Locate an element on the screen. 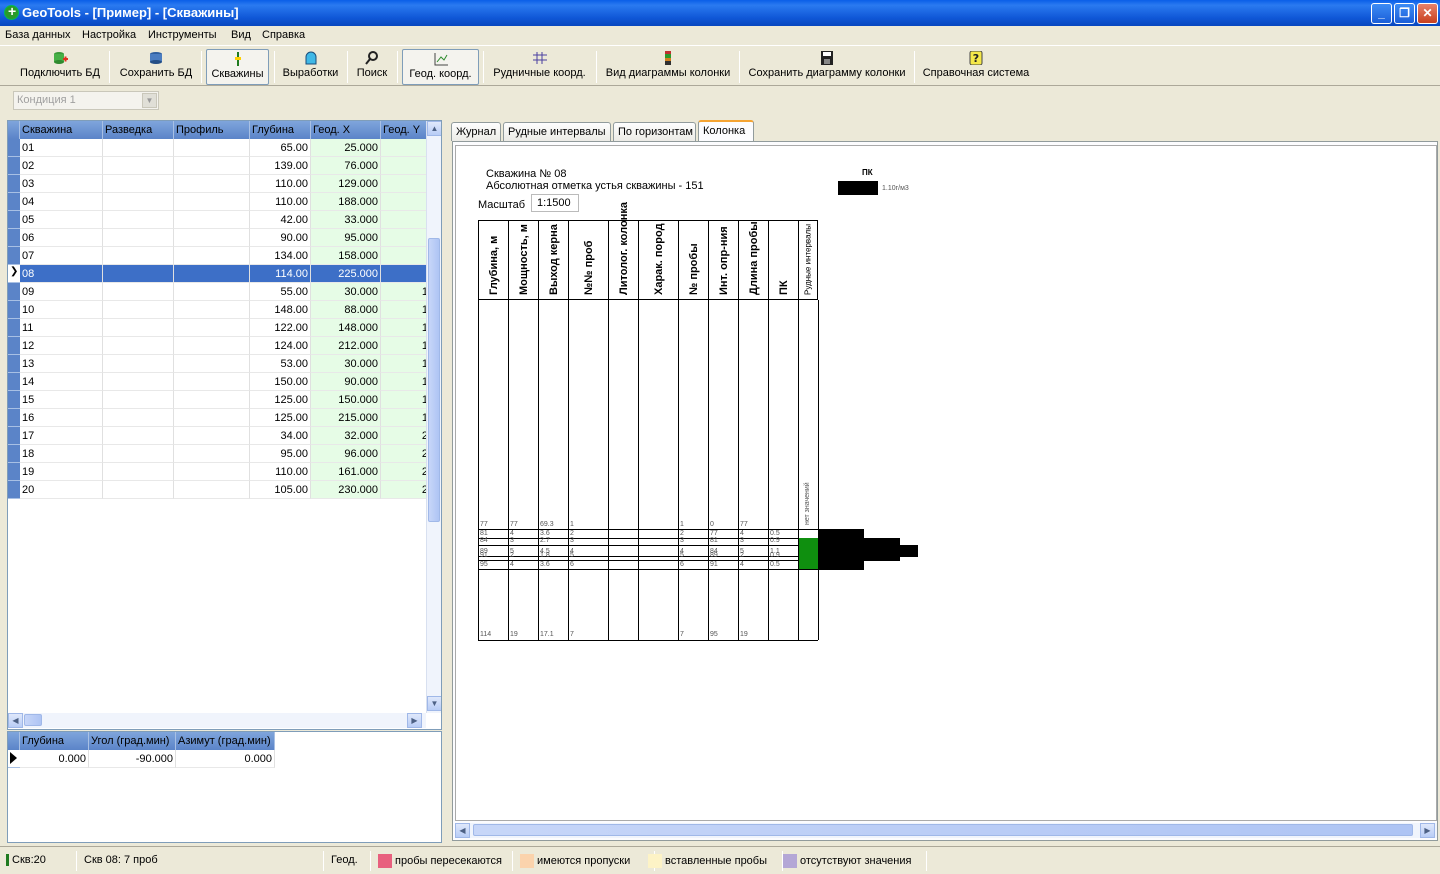 The image size is (1440, 874). table-cell: 30.000 is located at coordinates (346, 292).